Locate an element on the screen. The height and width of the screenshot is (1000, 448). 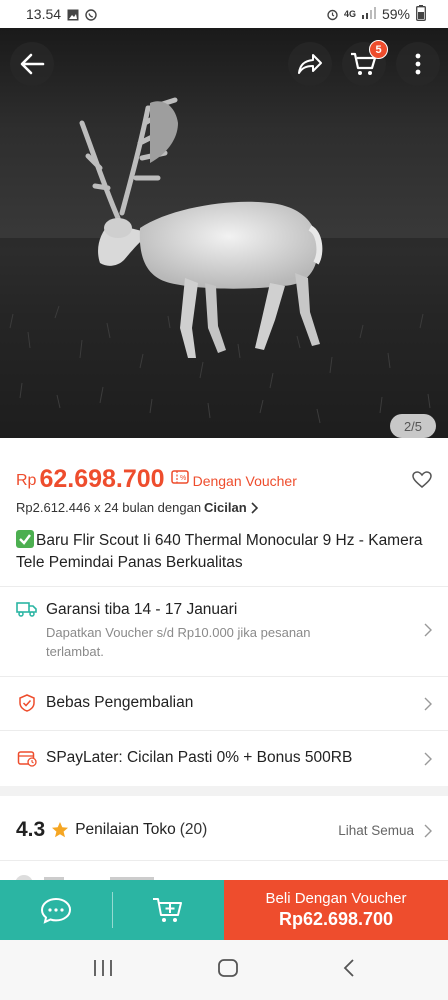
battery-icon is located at coordinates (421, 14).